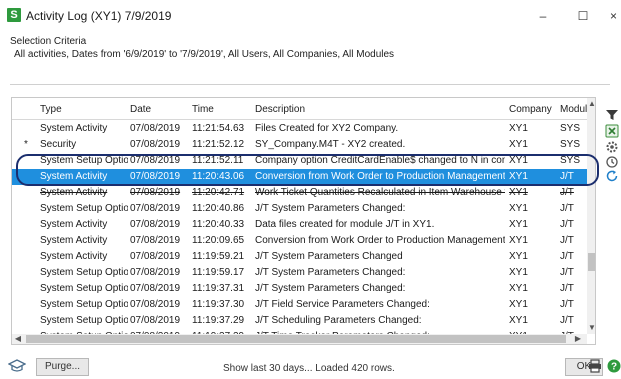  I want to click on maximize-button: ☐, so click(583, 16).